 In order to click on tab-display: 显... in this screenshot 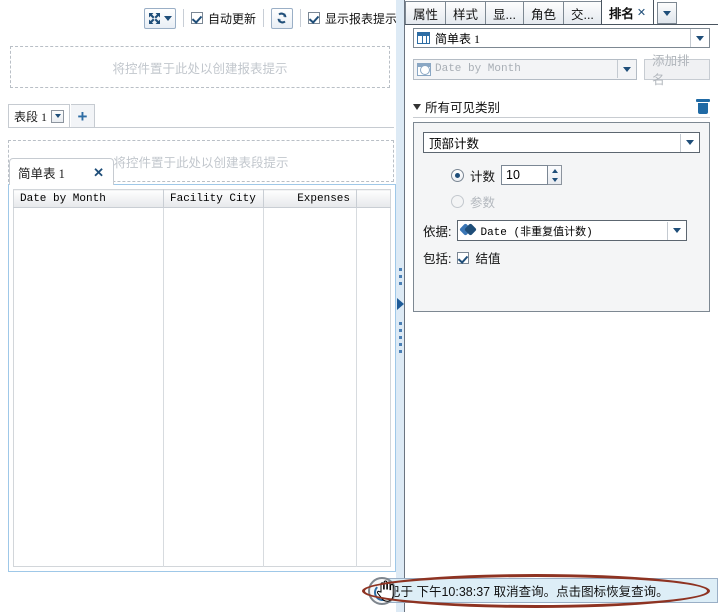, I will do `click(504, 12)`.